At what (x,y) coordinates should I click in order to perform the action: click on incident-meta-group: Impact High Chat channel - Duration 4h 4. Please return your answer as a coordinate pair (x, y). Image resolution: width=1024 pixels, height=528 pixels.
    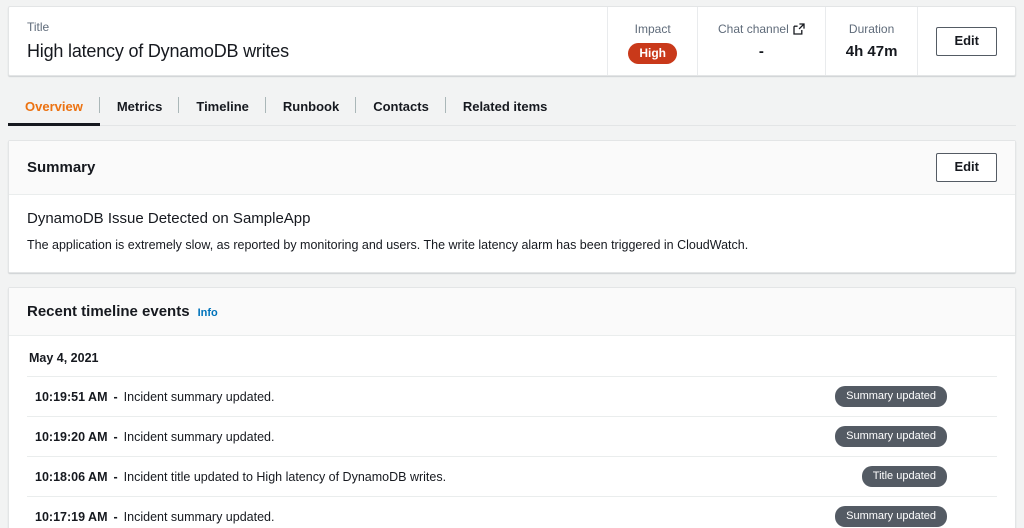
    Looking at the image, I should click on (811, 41).